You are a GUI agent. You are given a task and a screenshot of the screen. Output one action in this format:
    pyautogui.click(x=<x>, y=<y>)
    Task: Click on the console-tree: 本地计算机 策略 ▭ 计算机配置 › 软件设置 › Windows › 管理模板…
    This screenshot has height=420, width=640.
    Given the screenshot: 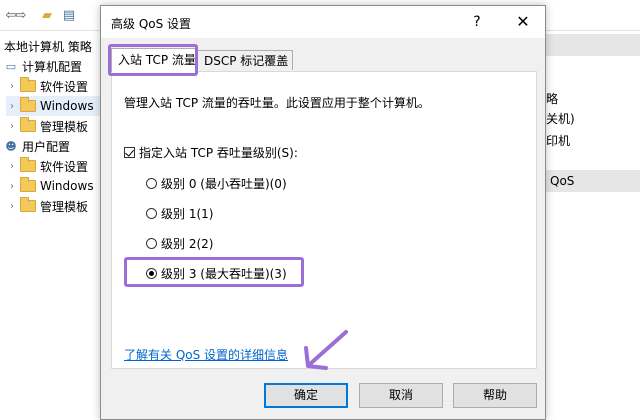 What is the action you would take?
    pyautogui.click(x=50, y=227)
    